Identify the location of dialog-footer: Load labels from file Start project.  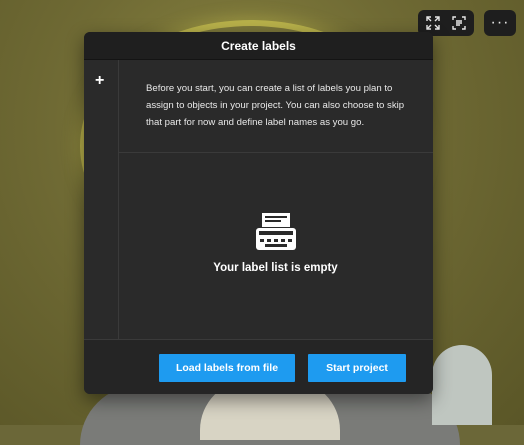
(258, 366).